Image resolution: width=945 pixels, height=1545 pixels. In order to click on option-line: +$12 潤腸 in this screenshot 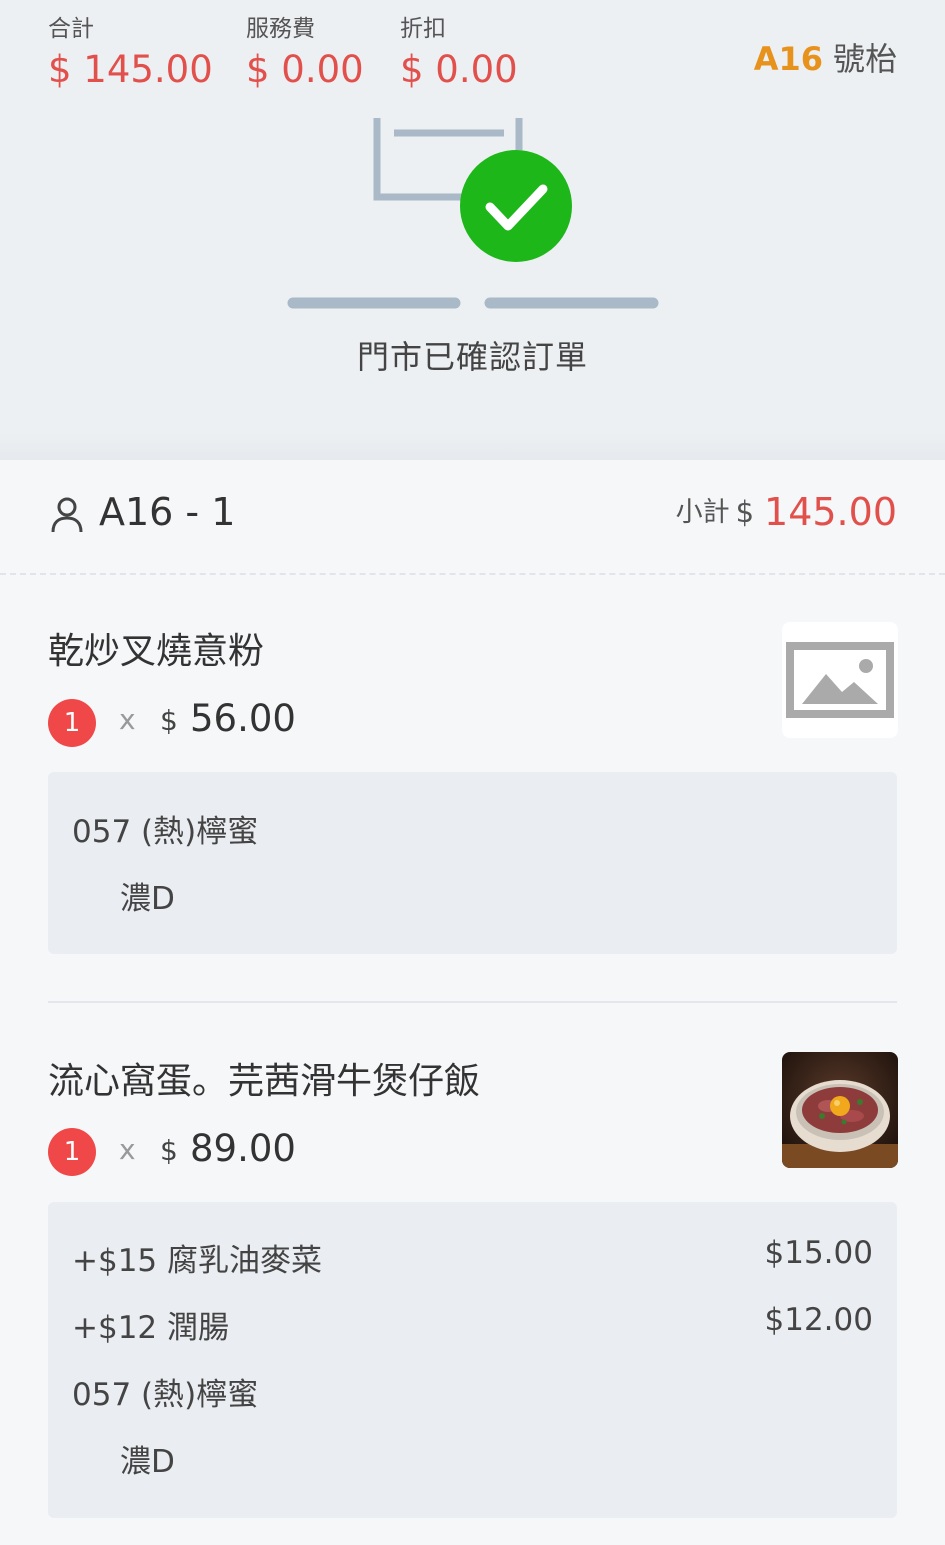, I will do `click(150, 1328)`.